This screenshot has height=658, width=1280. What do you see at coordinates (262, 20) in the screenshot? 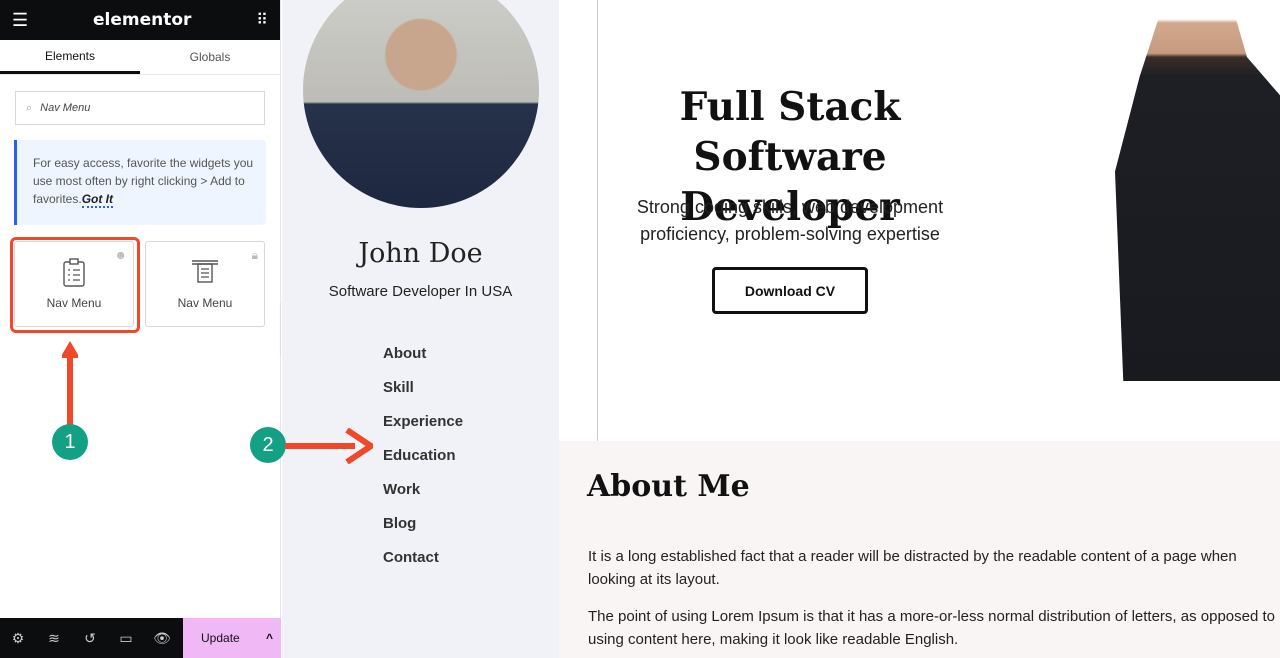
I see `apps-grid-icon: ⠿` at bounding box center [262, 20].